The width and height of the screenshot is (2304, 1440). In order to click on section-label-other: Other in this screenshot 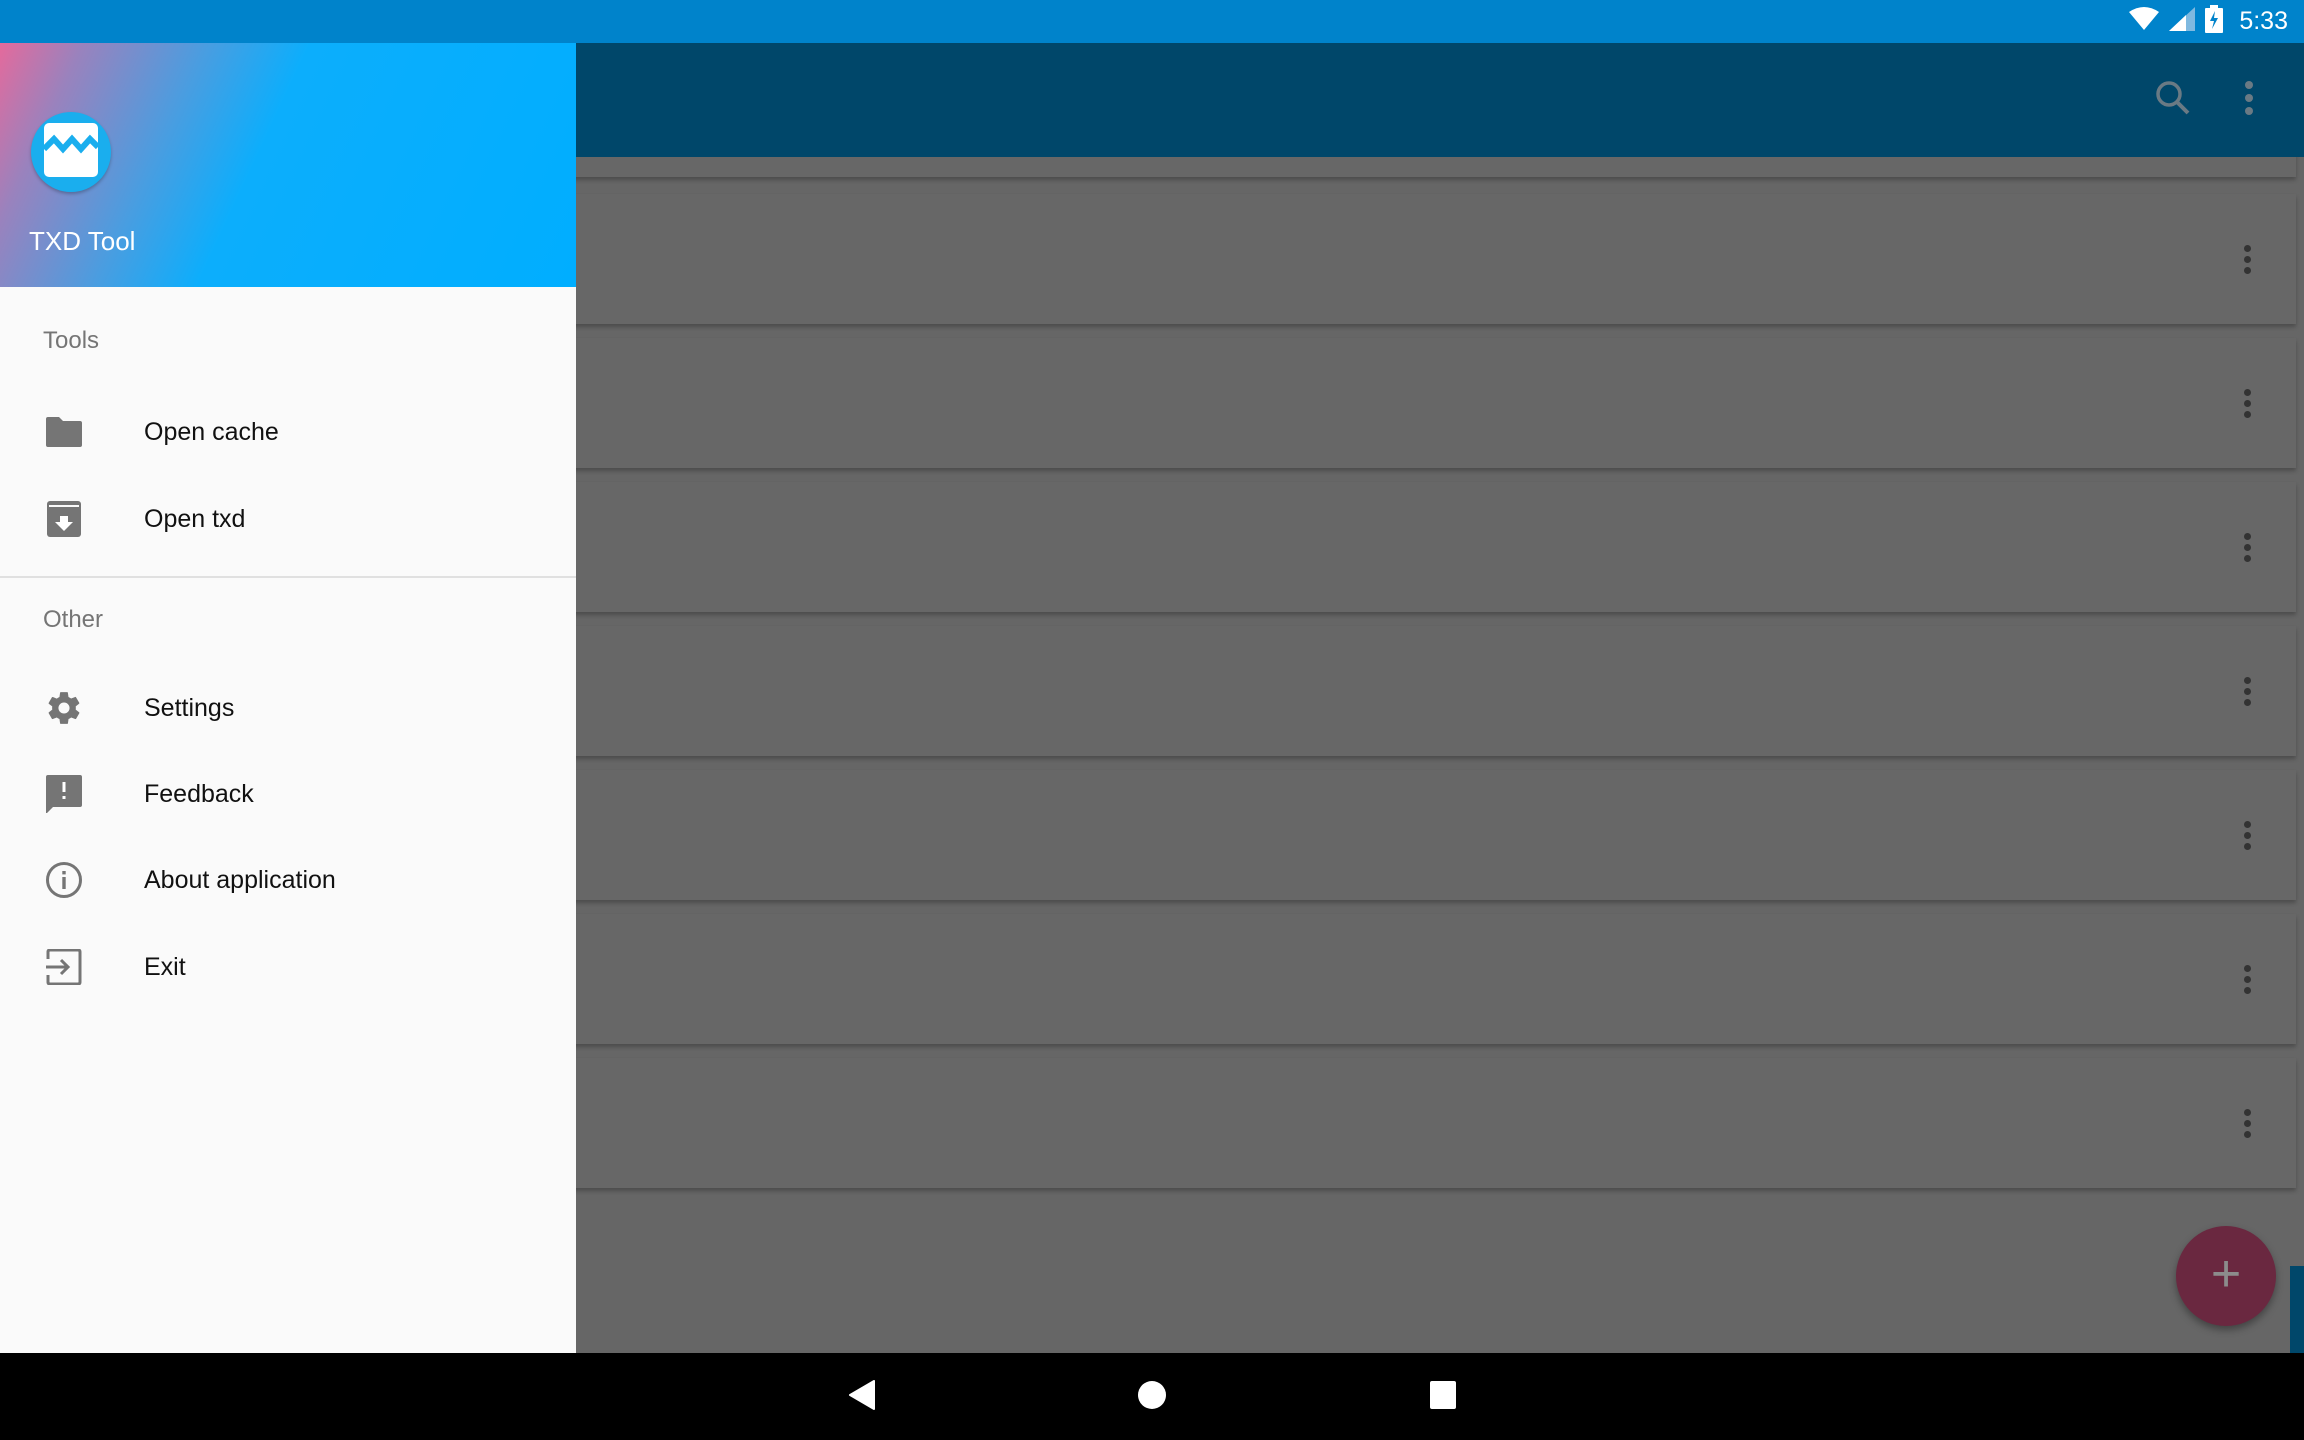, I will do `click(73, 619)`.